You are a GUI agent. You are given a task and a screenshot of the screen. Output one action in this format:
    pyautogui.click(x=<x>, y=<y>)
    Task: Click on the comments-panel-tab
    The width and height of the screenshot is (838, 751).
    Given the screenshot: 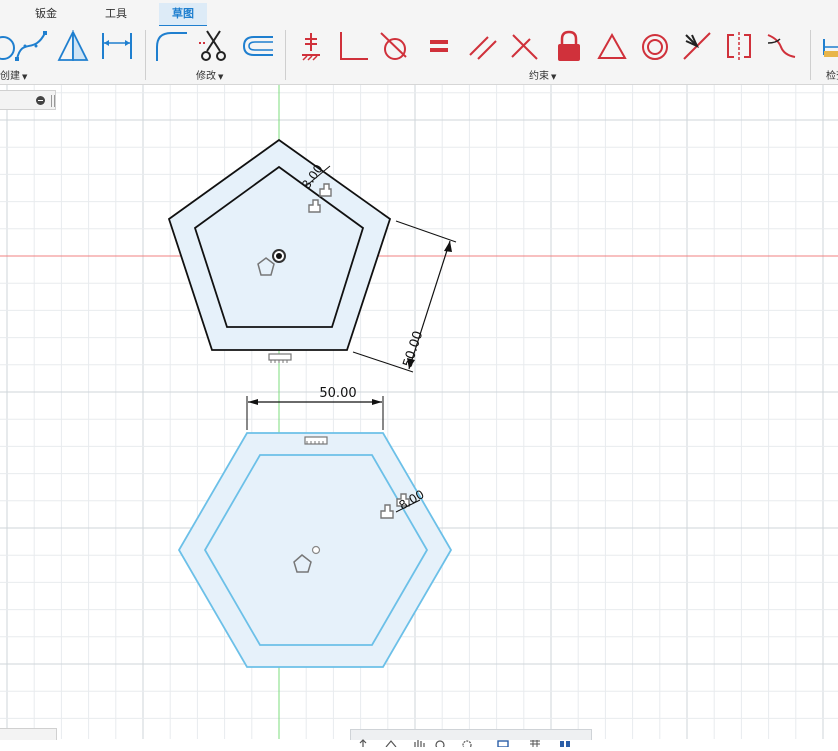 What is the action you would take?
    pyautogui.click(x=28, y=734)
    